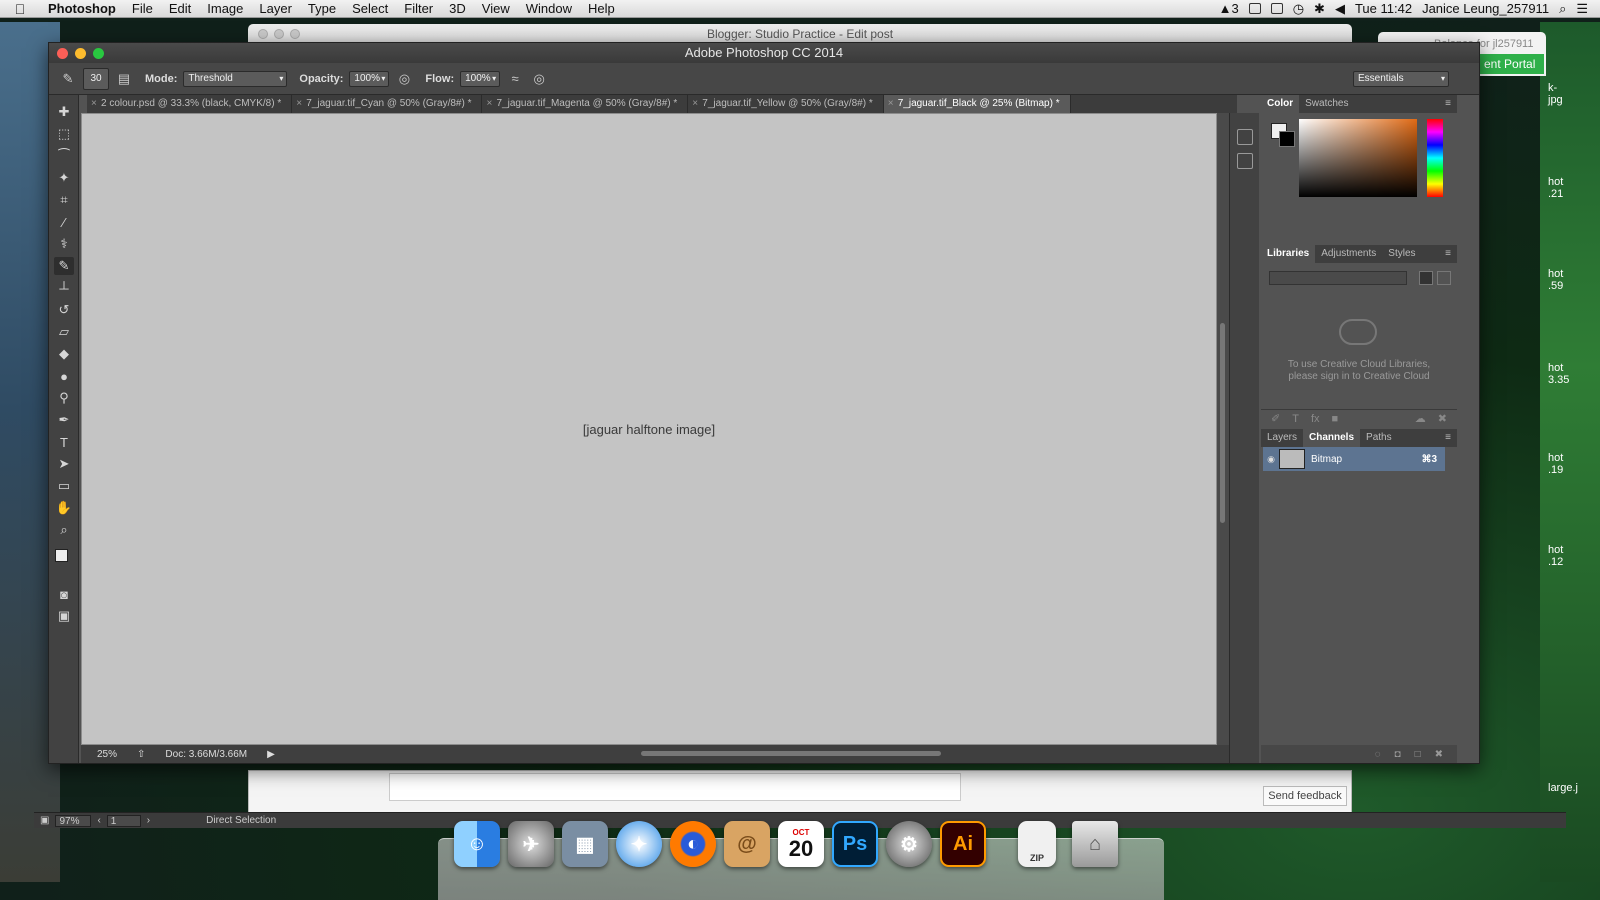 The height and width of the screenshot is (900, 1600). I want to click on tab-paths: Paths, so click(1379, 438).